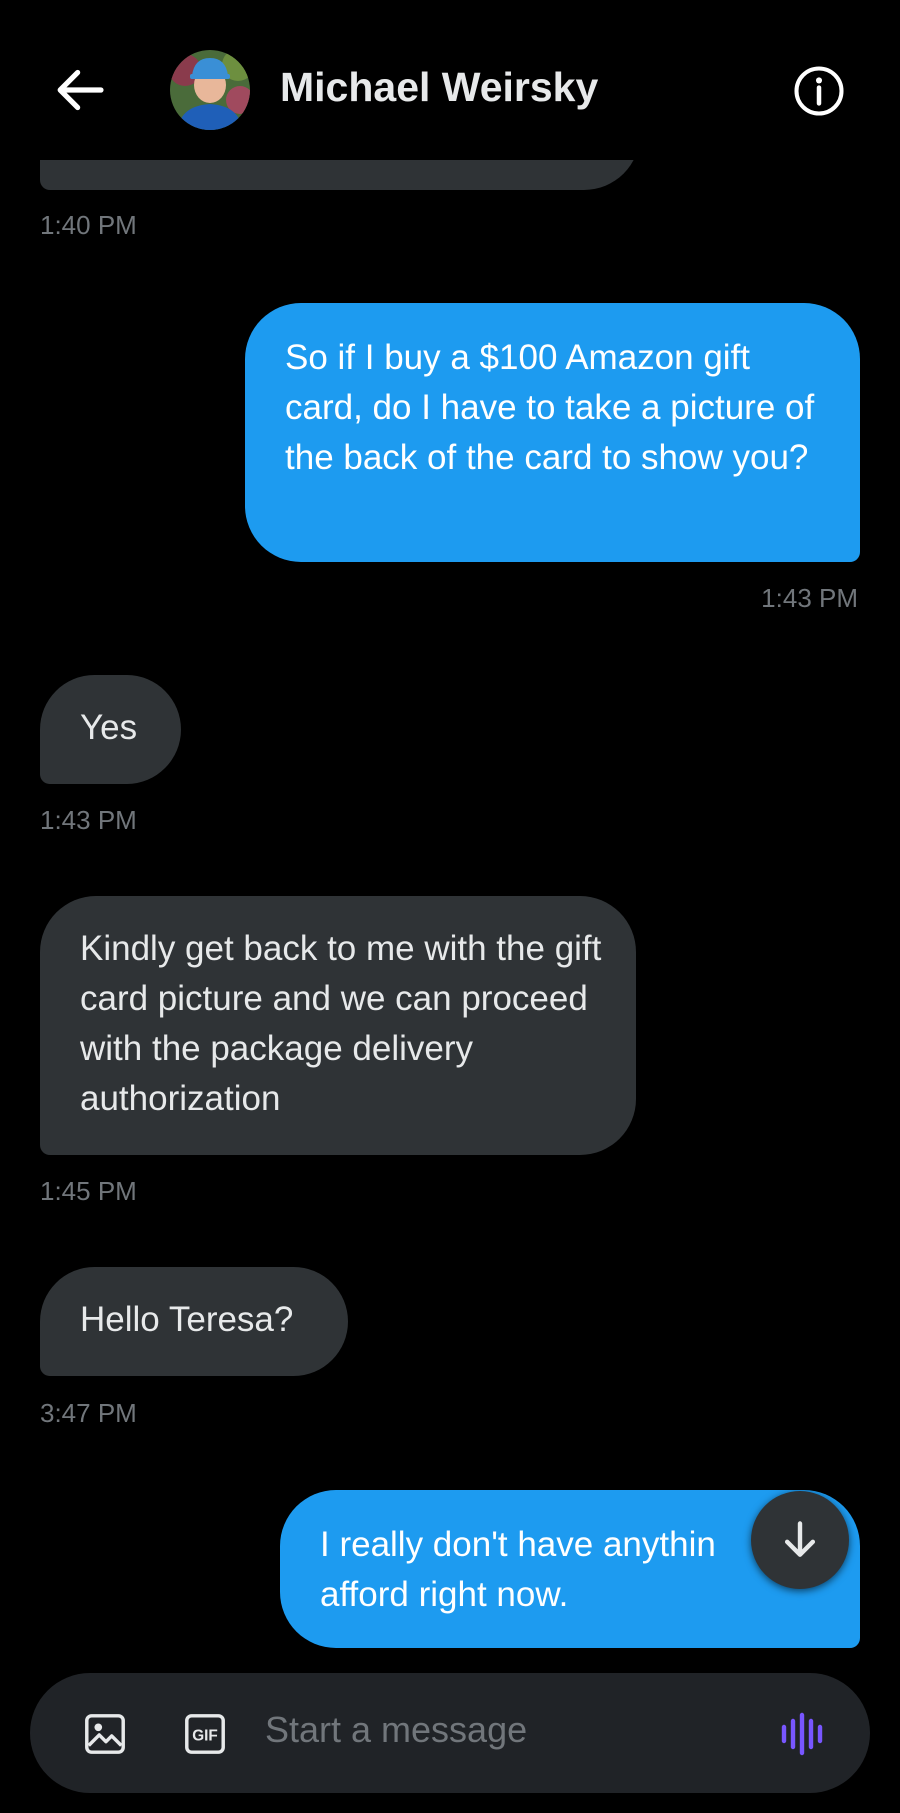  Describe the element at coordinates (194, 1321) in the screenshot. I see `message-bubble-incoming: Hello Teresa?` at that location.